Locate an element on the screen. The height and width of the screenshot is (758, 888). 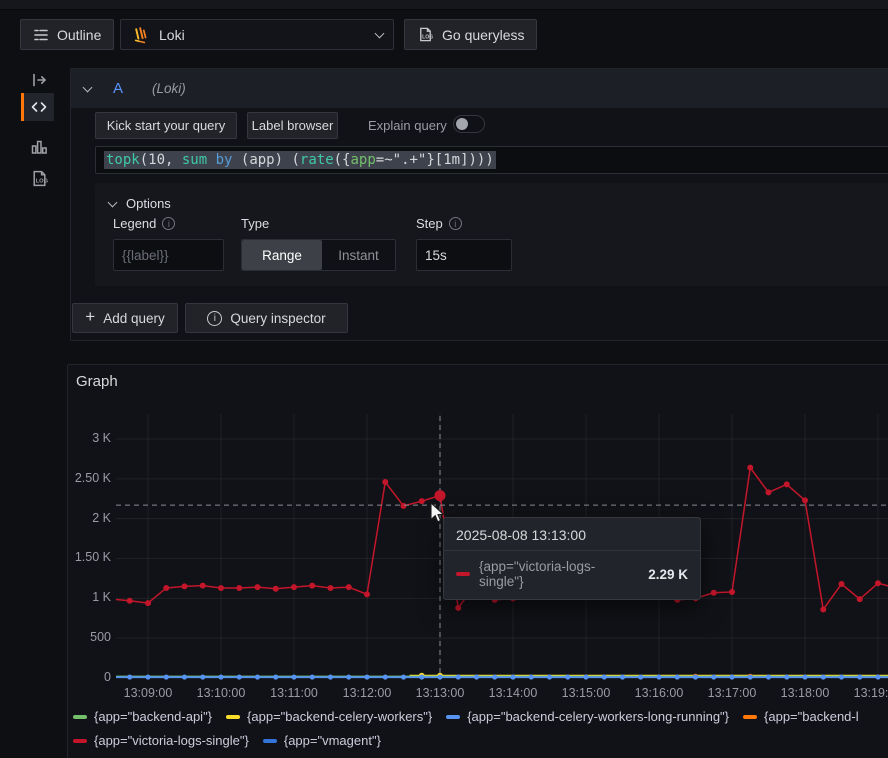
type-segmented-control: Range Instant is located at coordinates (318, 255).